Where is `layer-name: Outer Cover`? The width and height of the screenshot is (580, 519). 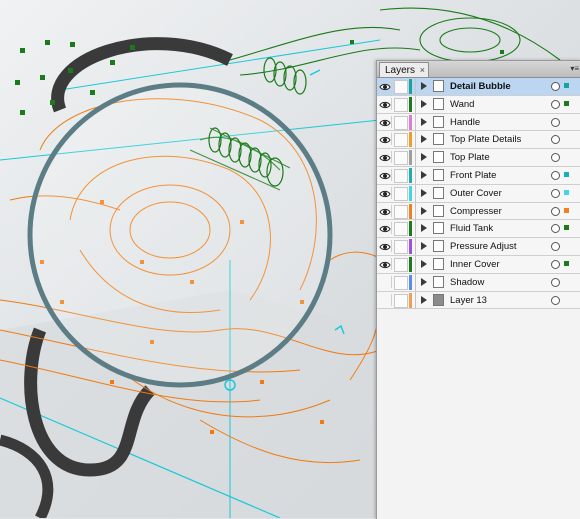
layer-name: Outer Cover is located at coordinates (476, 193).